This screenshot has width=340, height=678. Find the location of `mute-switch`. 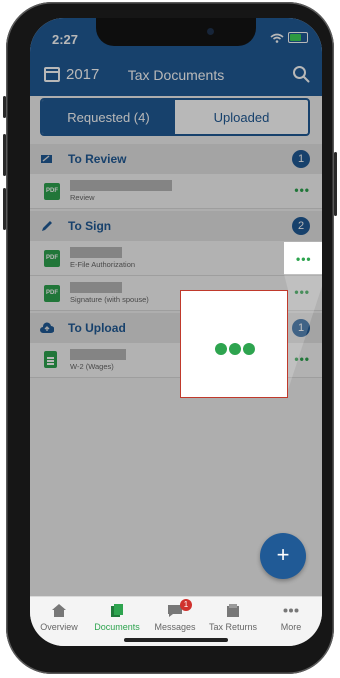

mute-switch is located at coordinates (4, 107).